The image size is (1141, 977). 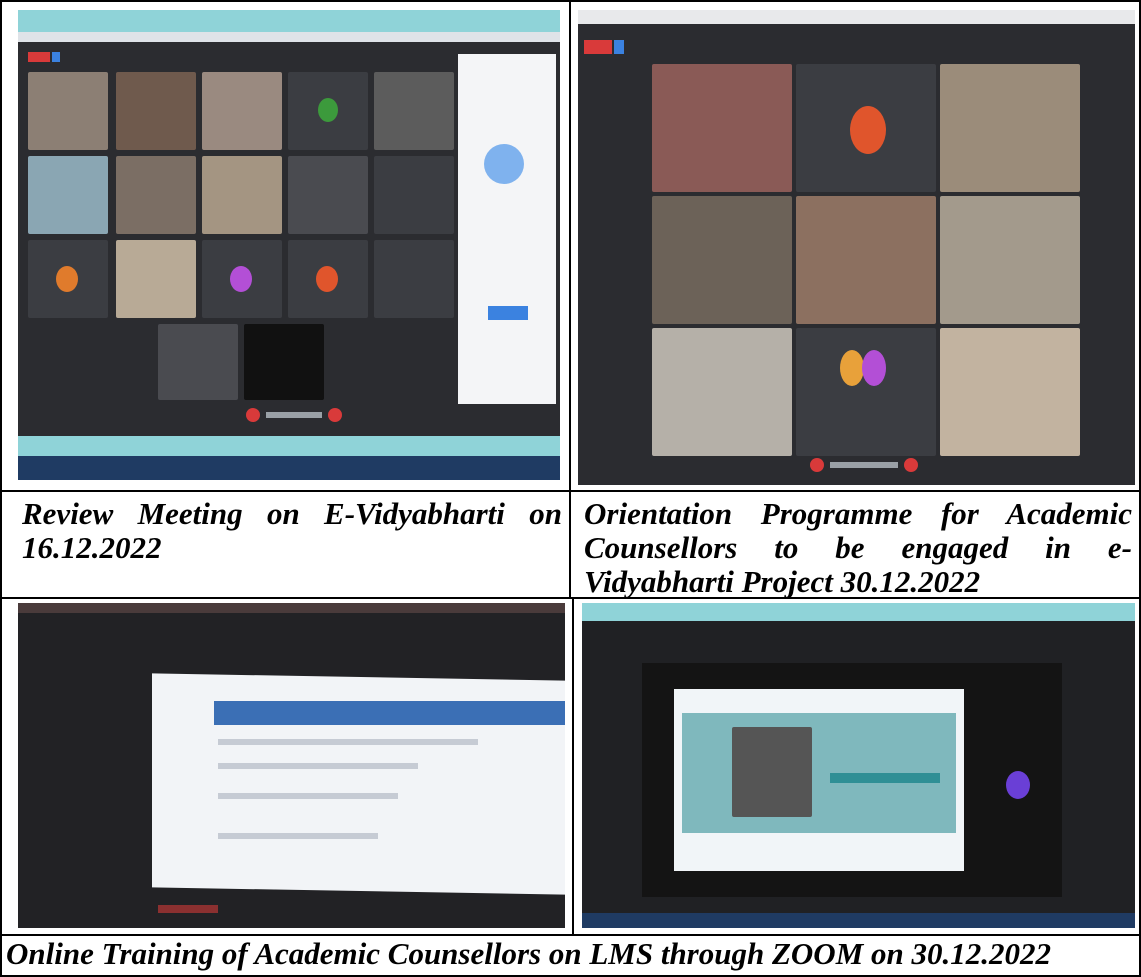 What do you see at coordinates (570, 298) in the screenshot?
I see `table-divider-v-top` at bounding box center [570, 298].